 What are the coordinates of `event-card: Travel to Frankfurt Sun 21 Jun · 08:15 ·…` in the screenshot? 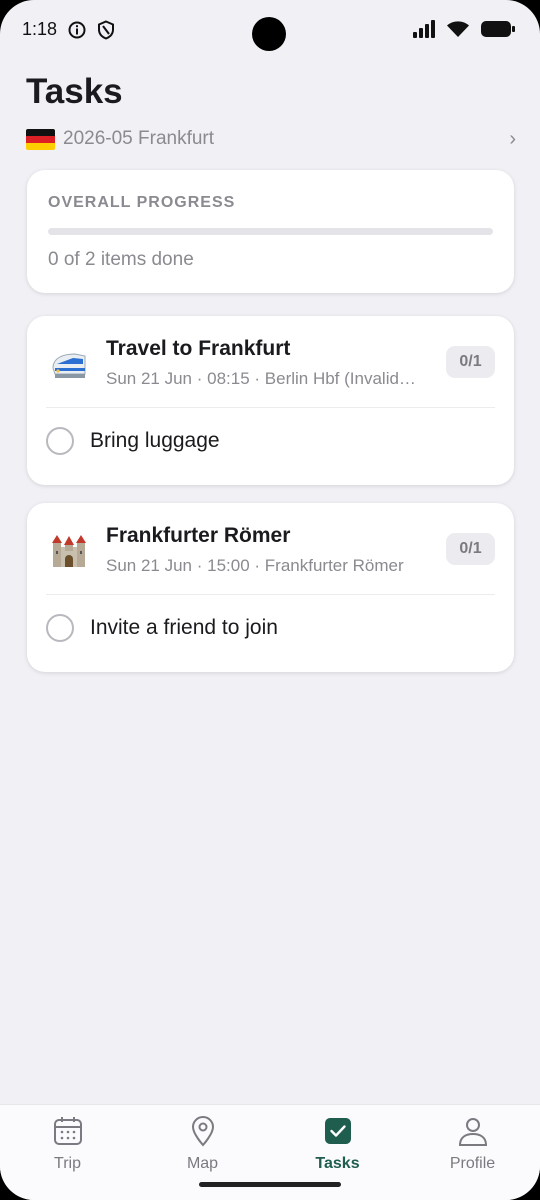 It's located at (270, 400).